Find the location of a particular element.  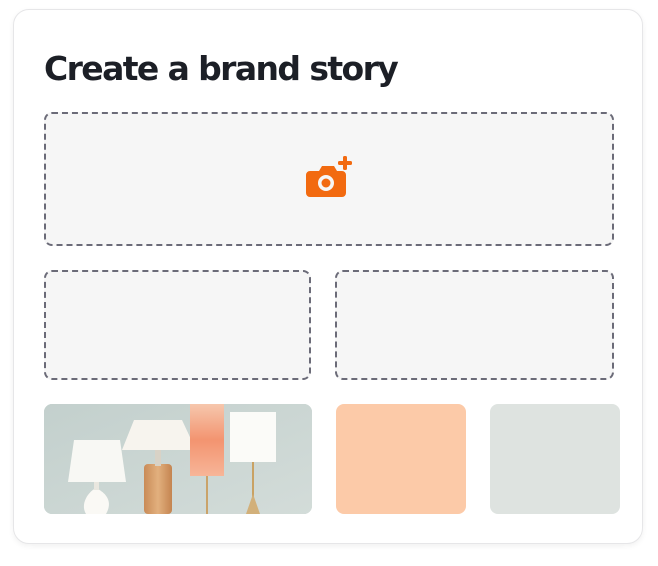

lamp-photo-thumbnail is located at coordinates (178, 459).